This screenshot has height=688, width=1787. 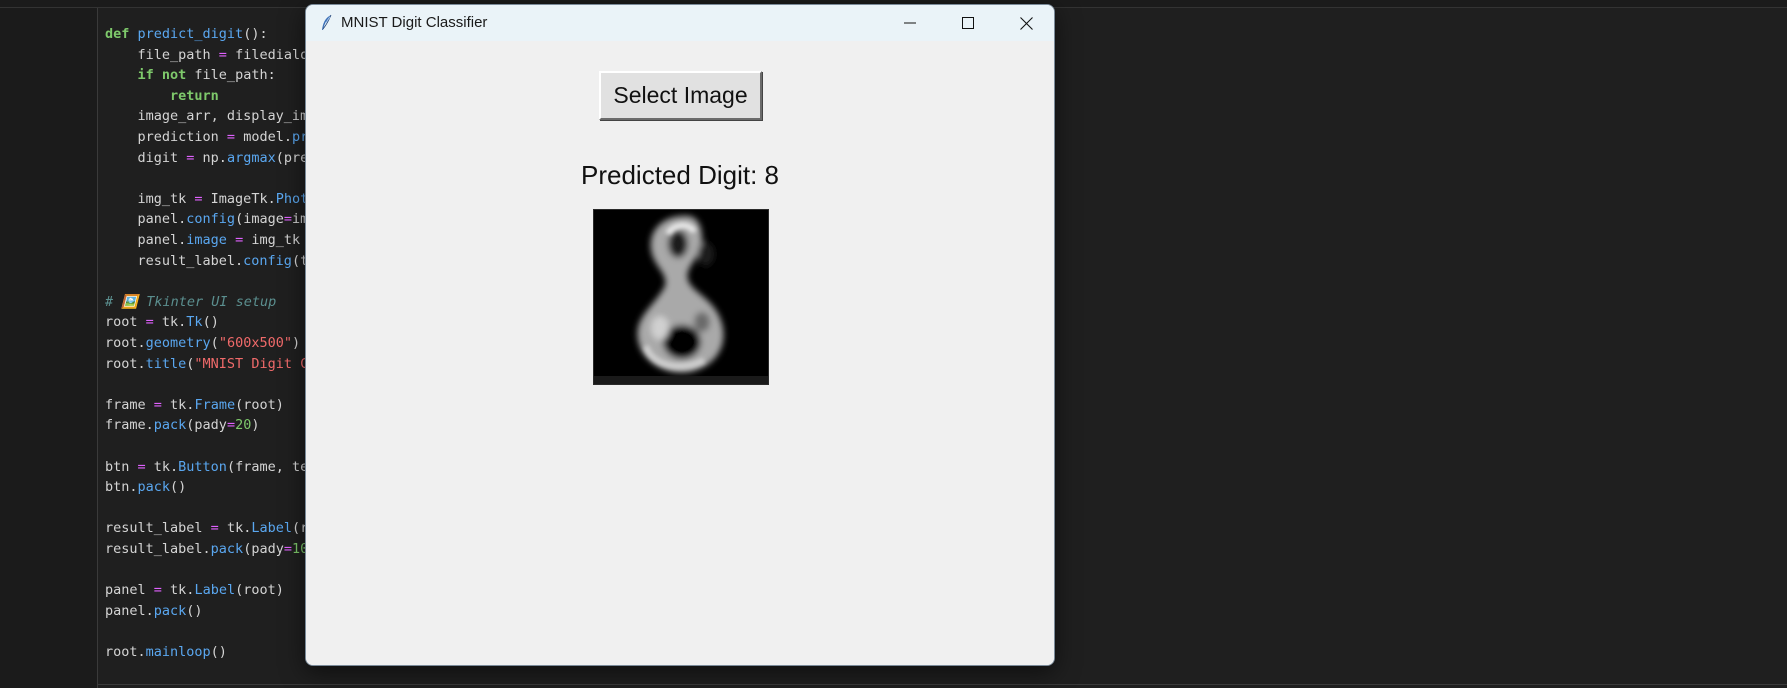 I want to click on minimize-button, so click(x=910, y=23).